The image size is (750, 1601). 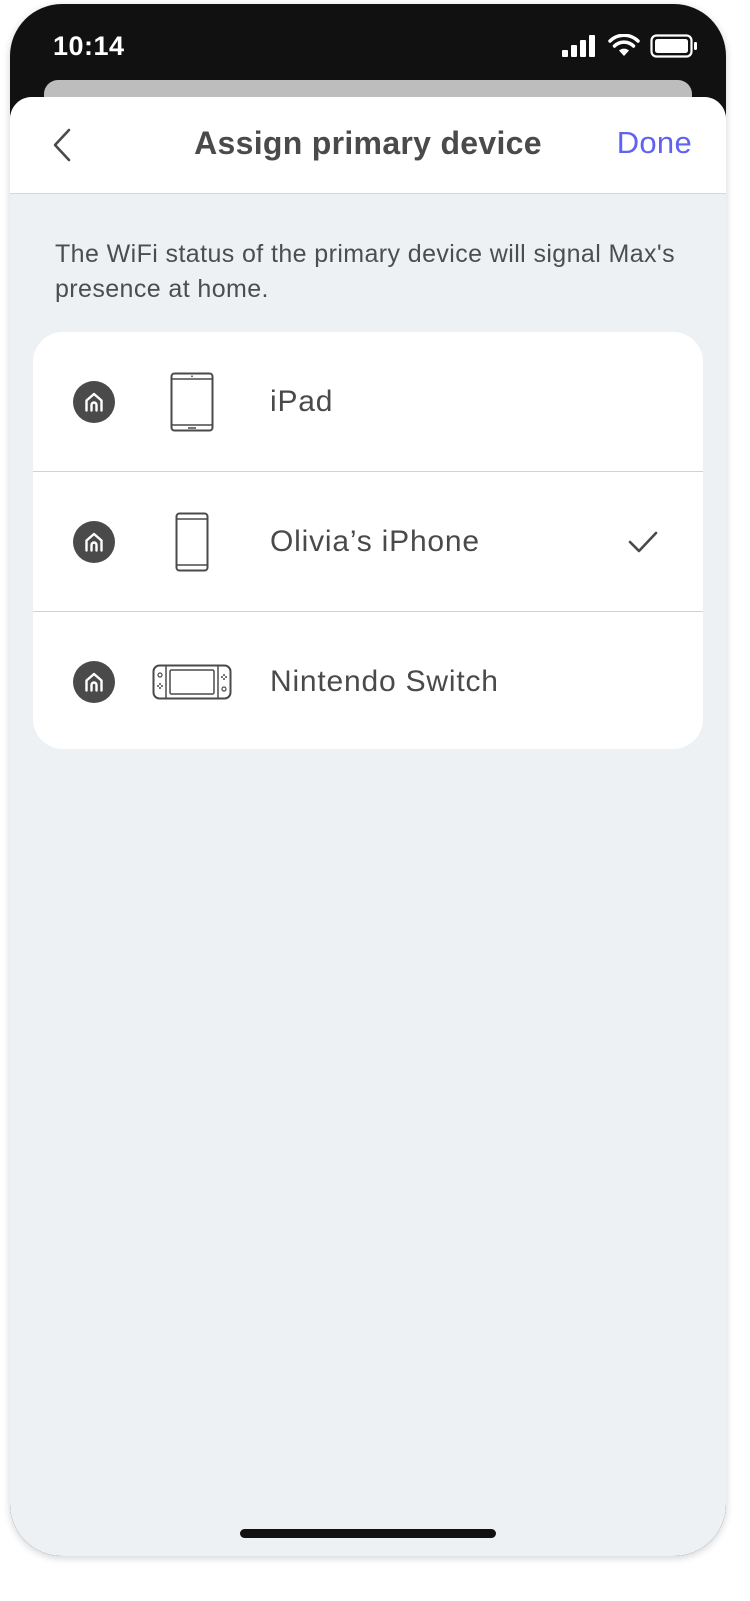 What do you see at coordinates (673, 46) in the screenshot?
I see `battery-icon` at bounding box center [673, 46].